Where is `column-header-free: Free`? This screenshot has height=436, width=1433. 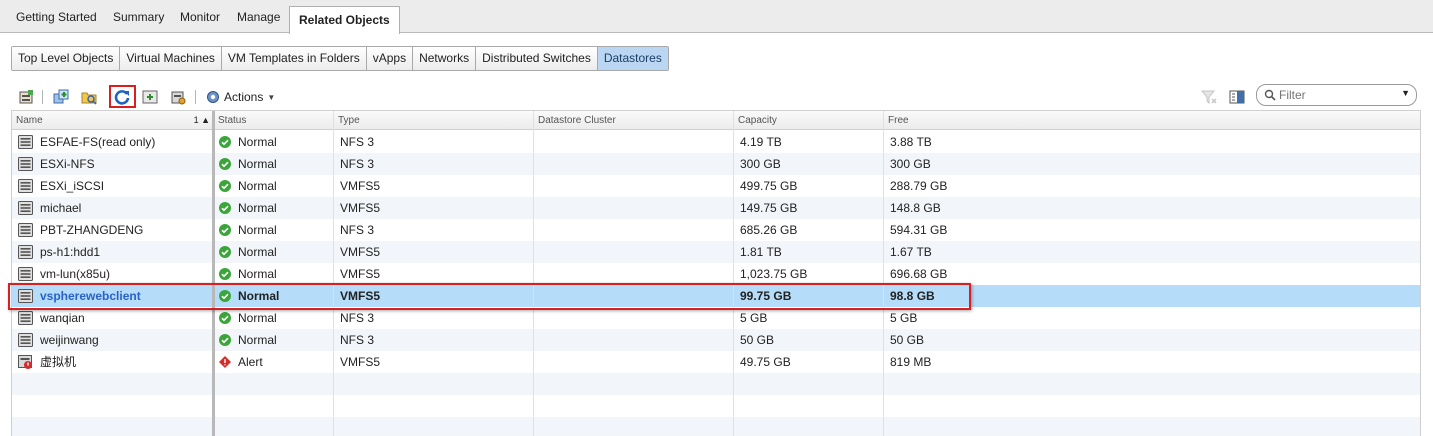 column-header-free: Free is located at coordinates (1152, 120).